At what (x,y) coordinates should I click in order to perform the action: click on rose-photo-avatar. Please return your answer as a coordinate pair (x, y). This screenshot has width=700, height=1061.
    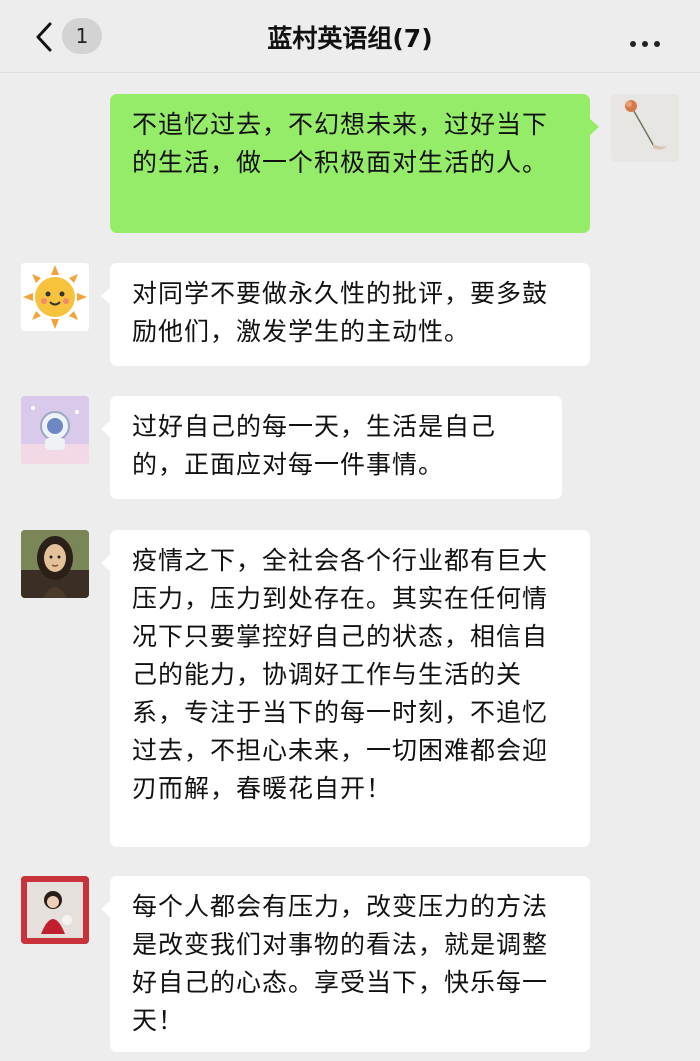
    Looking at the image, I should click on (645, 128).